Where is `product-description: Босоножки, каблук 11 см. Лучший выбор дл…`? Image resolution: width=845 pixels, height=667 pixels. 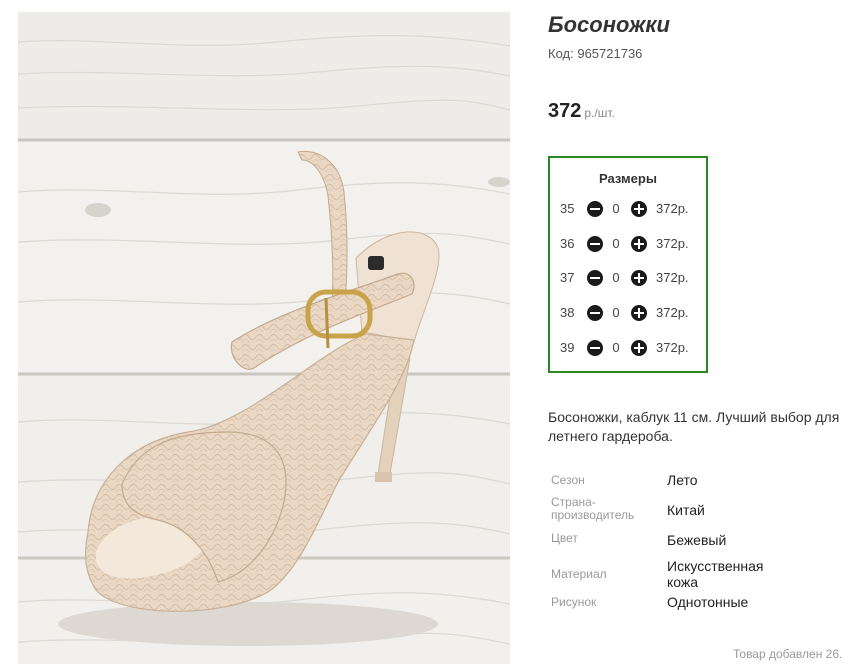
product-description: Босоножки, каблук 11 см. Лучший выбор дл… is located at coordinates (694, 426).